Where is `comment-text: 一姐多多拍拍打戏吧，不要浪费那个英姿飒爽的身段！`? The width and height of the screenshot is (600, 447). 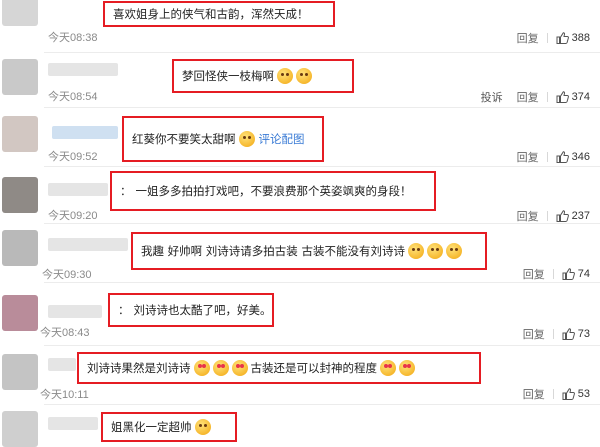
comment-text: 一姐多多拍拍打戏吧，不要浪费那个英姿飒爽的身段！ is located at coordinates (273, 191).